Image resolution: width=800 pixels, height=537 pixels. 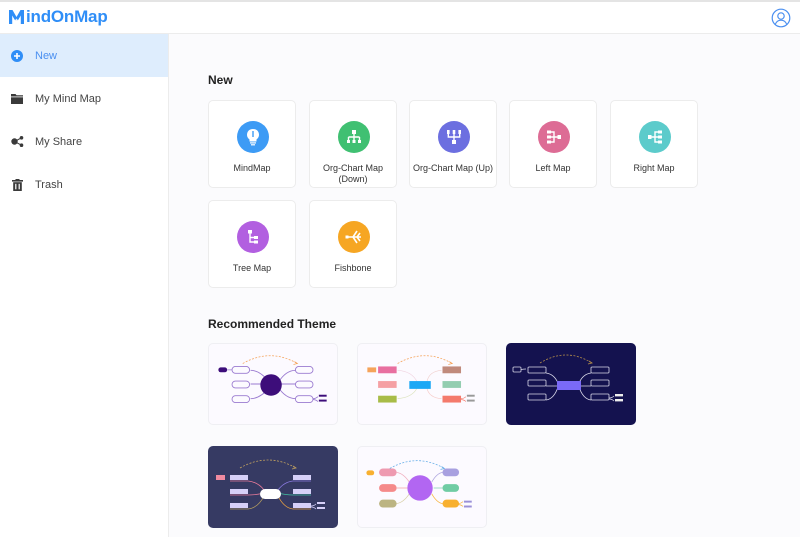 What do you see at coordinates (454, 137) in the screenshot?
I see `org-chart-up-icon` at bounding box center [454, 137].